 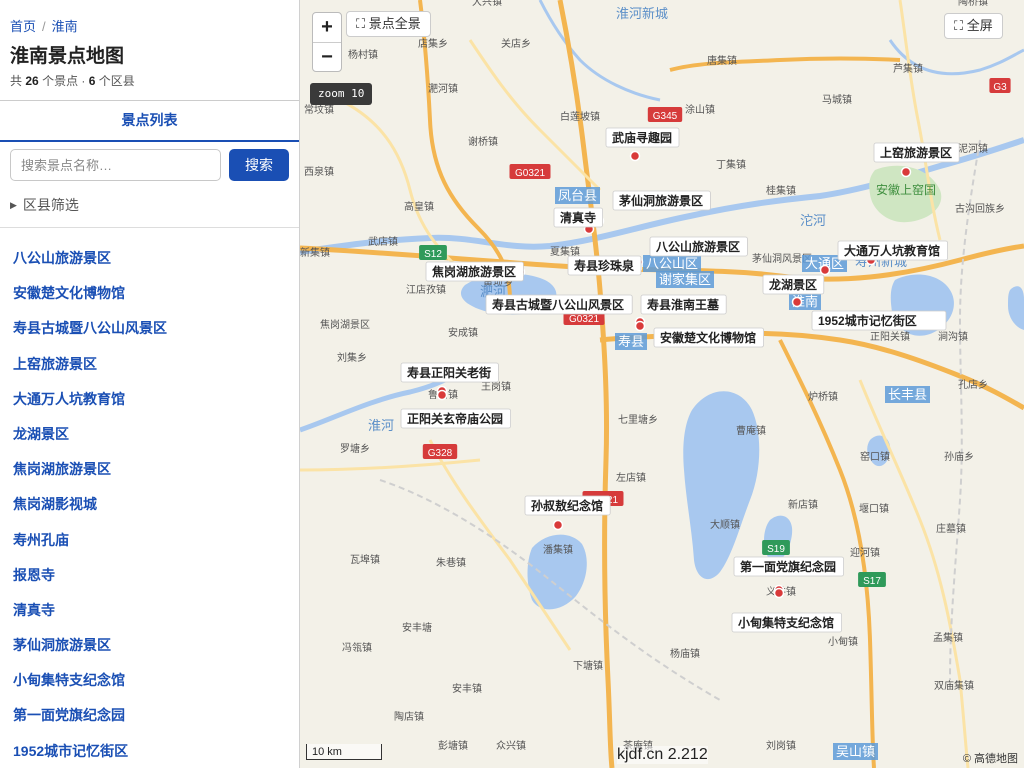 What do you see at coordinates (558, 304) in the screenshot?
I see `poi-label: 寿县古城暨八公山风景区` at bounding box center [558, 304].